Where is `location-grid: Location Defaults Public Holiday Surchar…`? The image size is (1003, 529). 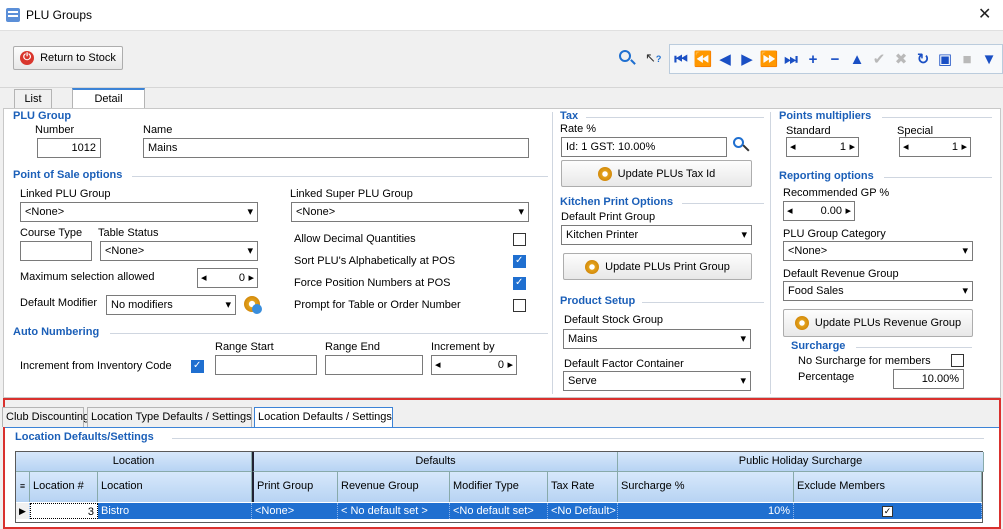 location-grid: Location Defaults Public Holiday Surchar… is located at coordinates (499, 487).